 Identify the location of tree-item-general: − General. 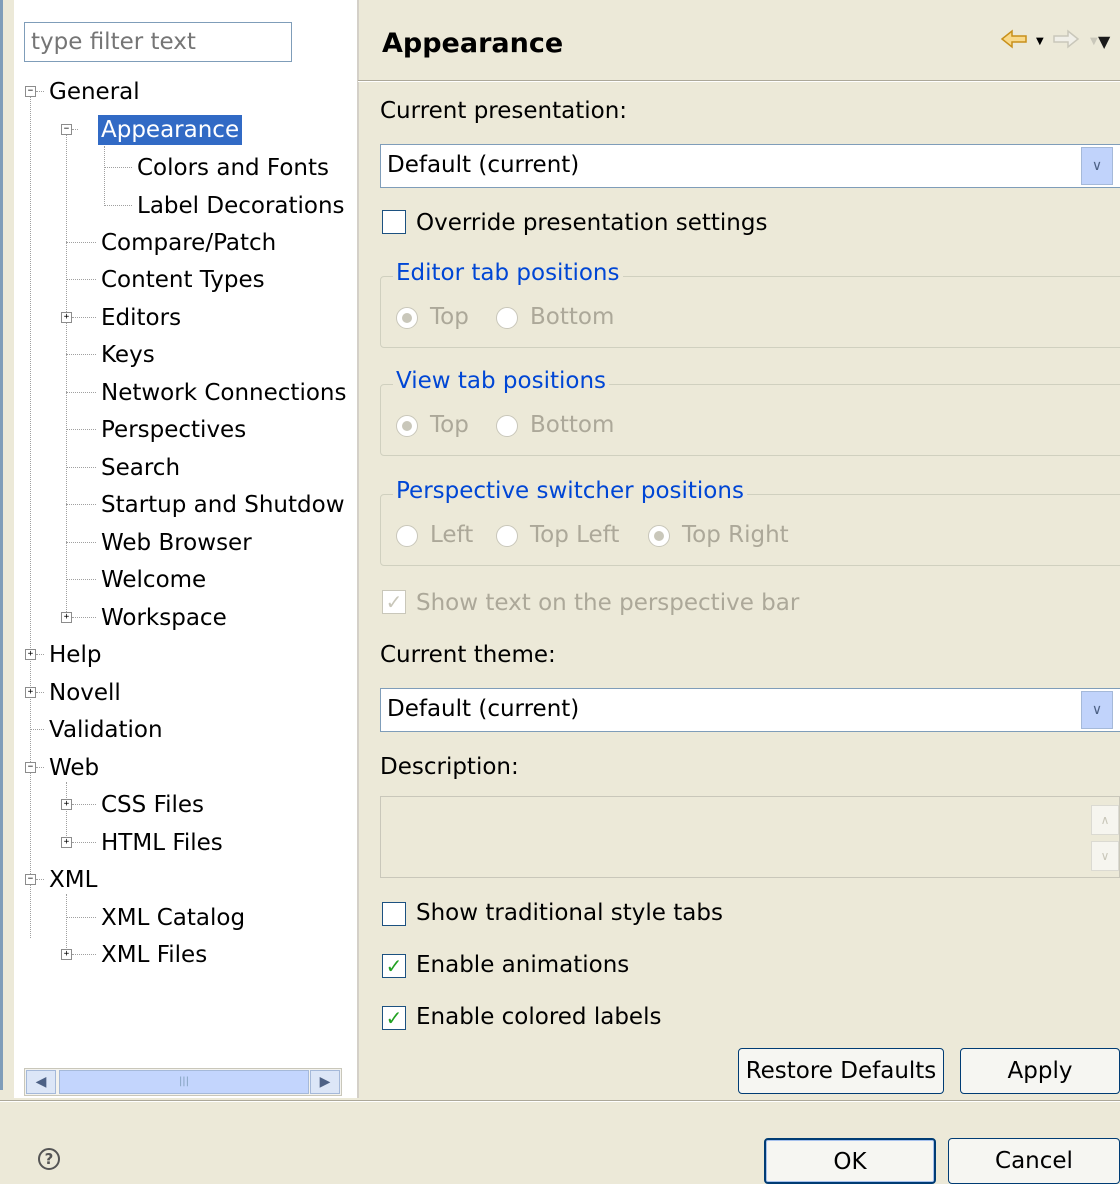
(179, 92).